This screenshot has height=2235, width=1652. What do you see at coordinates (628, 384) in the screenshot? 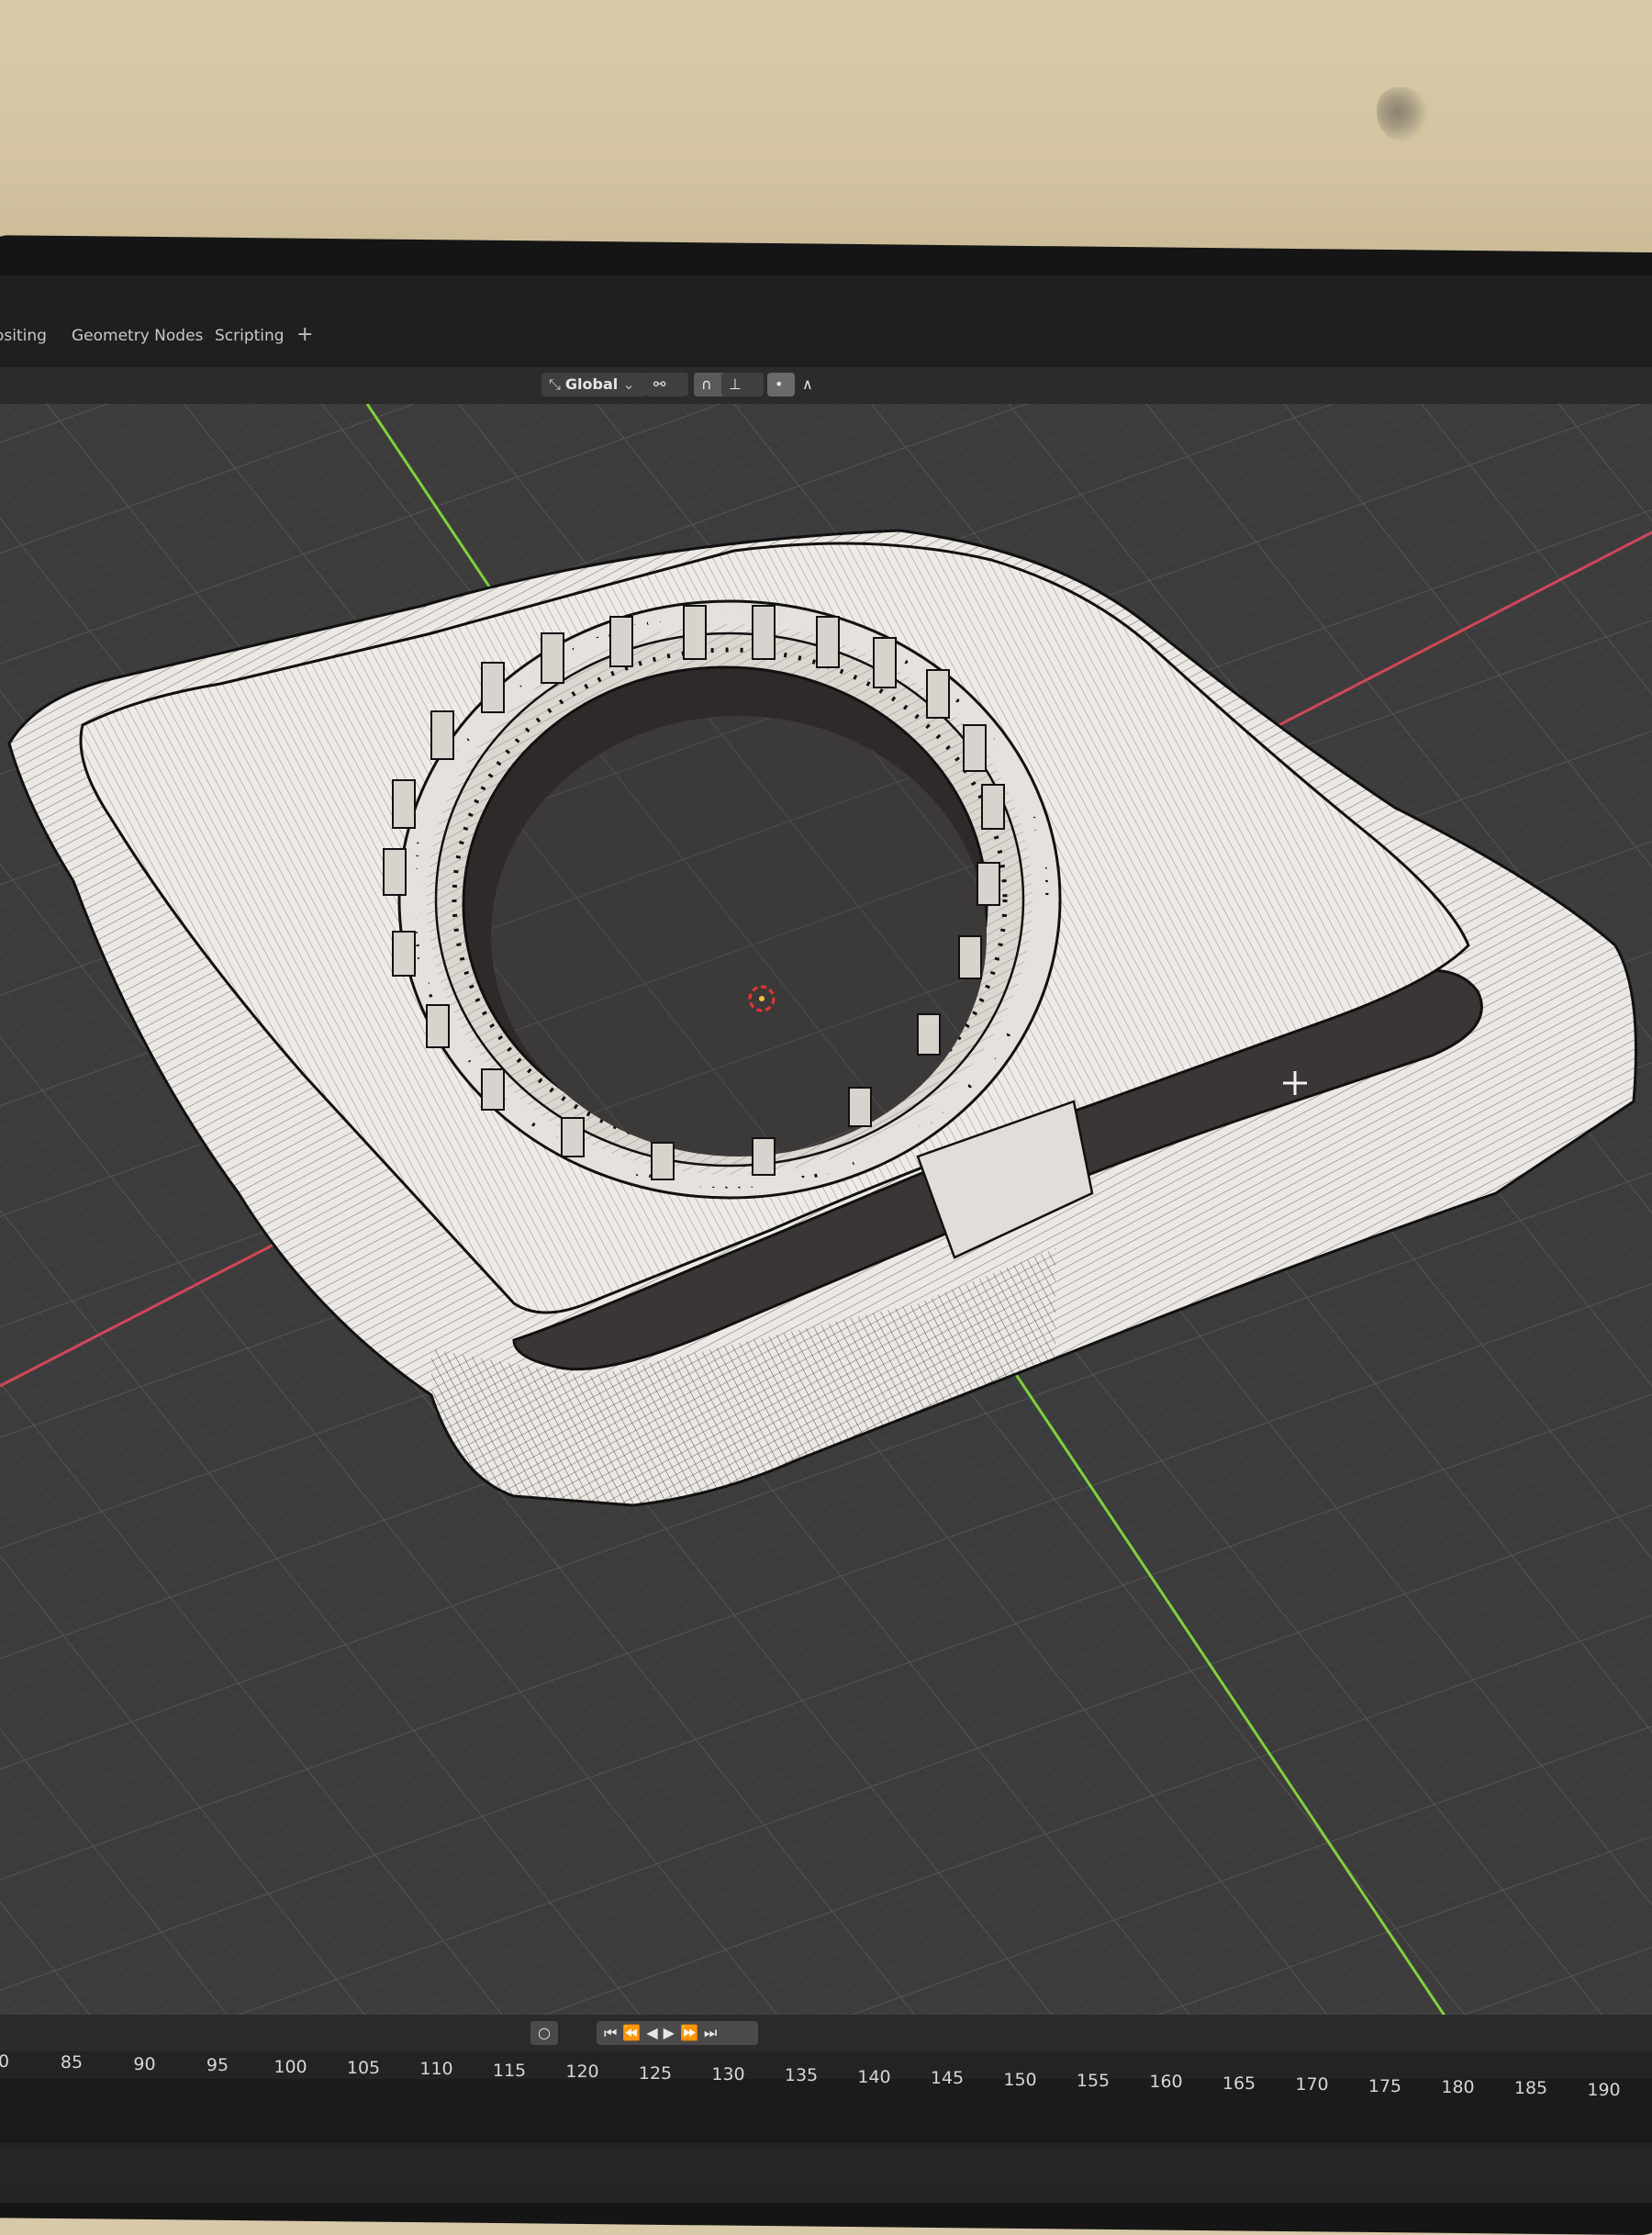
I see `chevron-down-icon: ⌄` at bounding box center [628, 384].